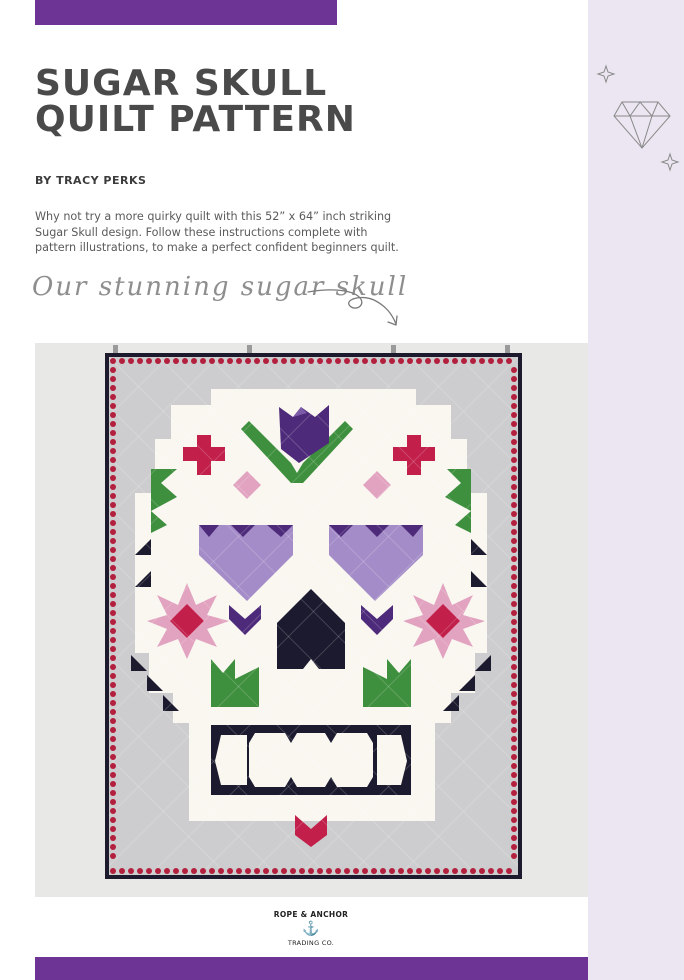 This screenshot has width=684, height=980. I want to click on rope-anchor-logo: ROPE & ANCHOR ⚓ TRADING CO., so click(311, 931).